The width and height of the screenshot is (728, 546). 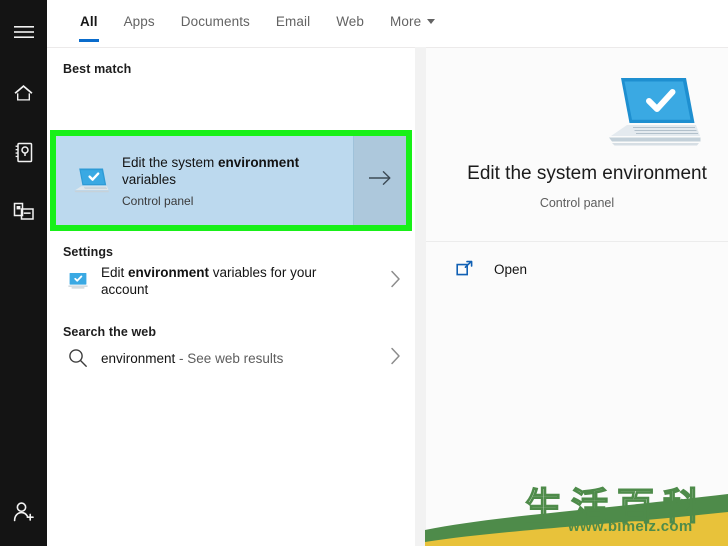 What do you see at coordinates (139, 21) in the screenshot?
I see `tab-apps-label: Apps` at bounding box center [139, 21].